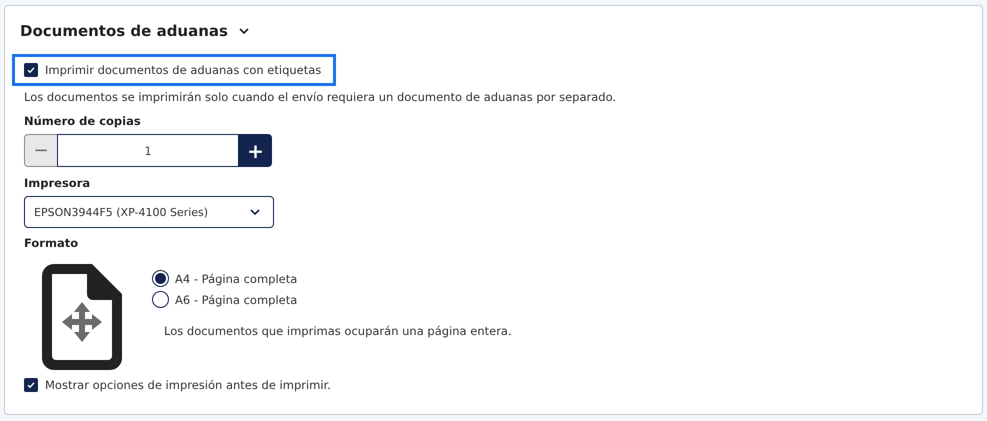  Describe the element at coordinates (171, 385) in the screenshot. I see `show-options-checkbox: Mostrar opciones de impresión antes de imprimir.` at that location.